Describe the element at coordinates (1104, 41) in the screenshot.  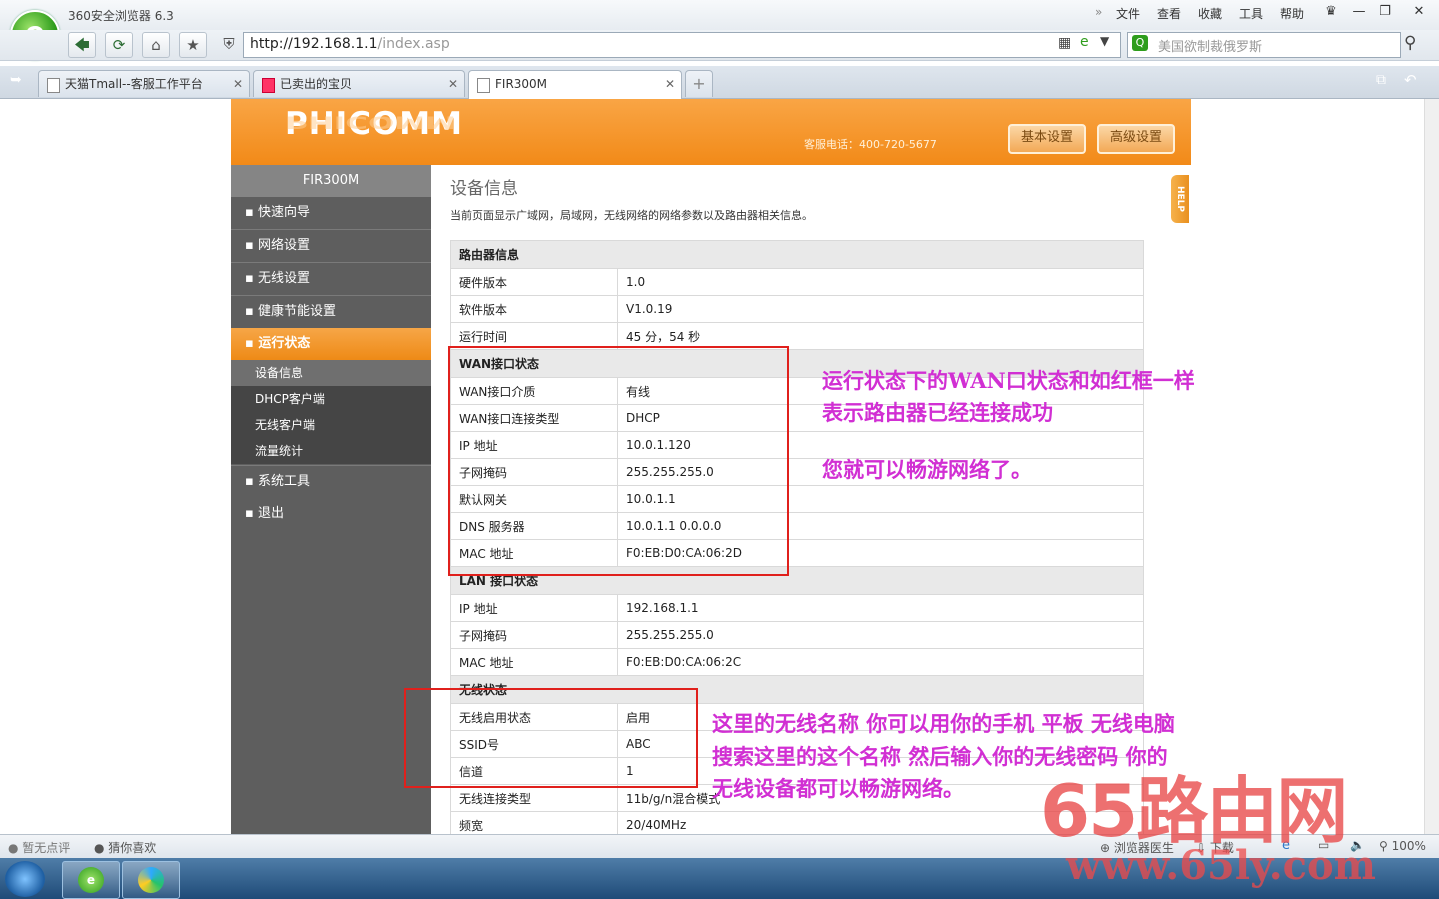
I see `address-dropdown-icon: ▼` at that location.